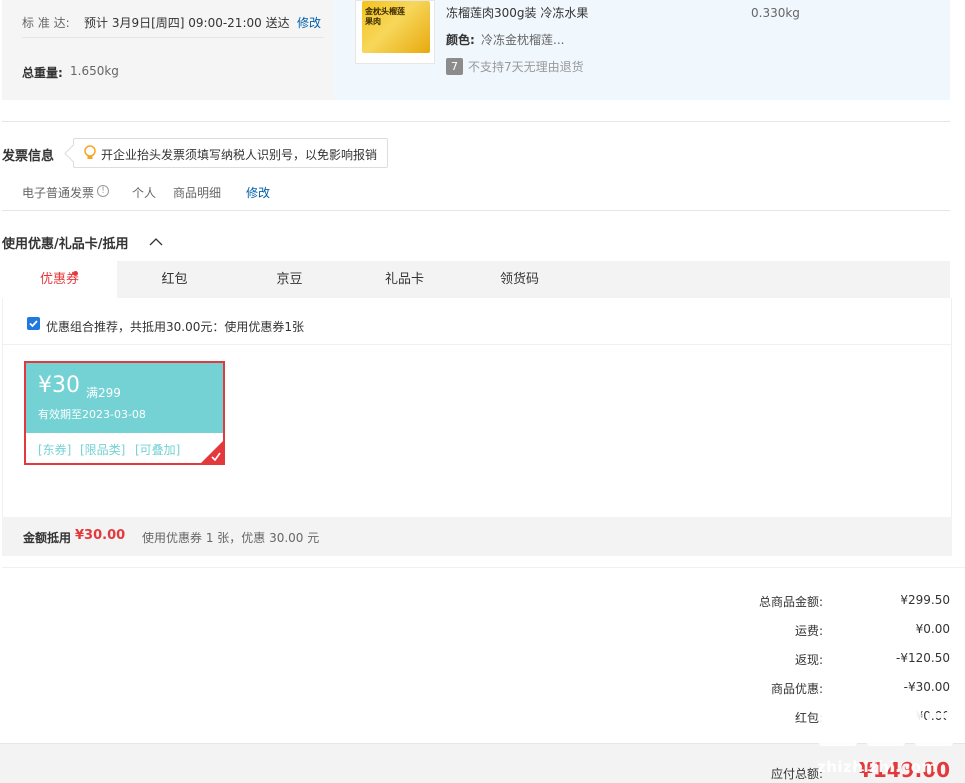 The height and width of the screenshot is (783, 965). What do you see at coordinates (790, 602) in the screenshot?
I see `total-goods-label: 总商品金额:` at bounding box center [790, 602].